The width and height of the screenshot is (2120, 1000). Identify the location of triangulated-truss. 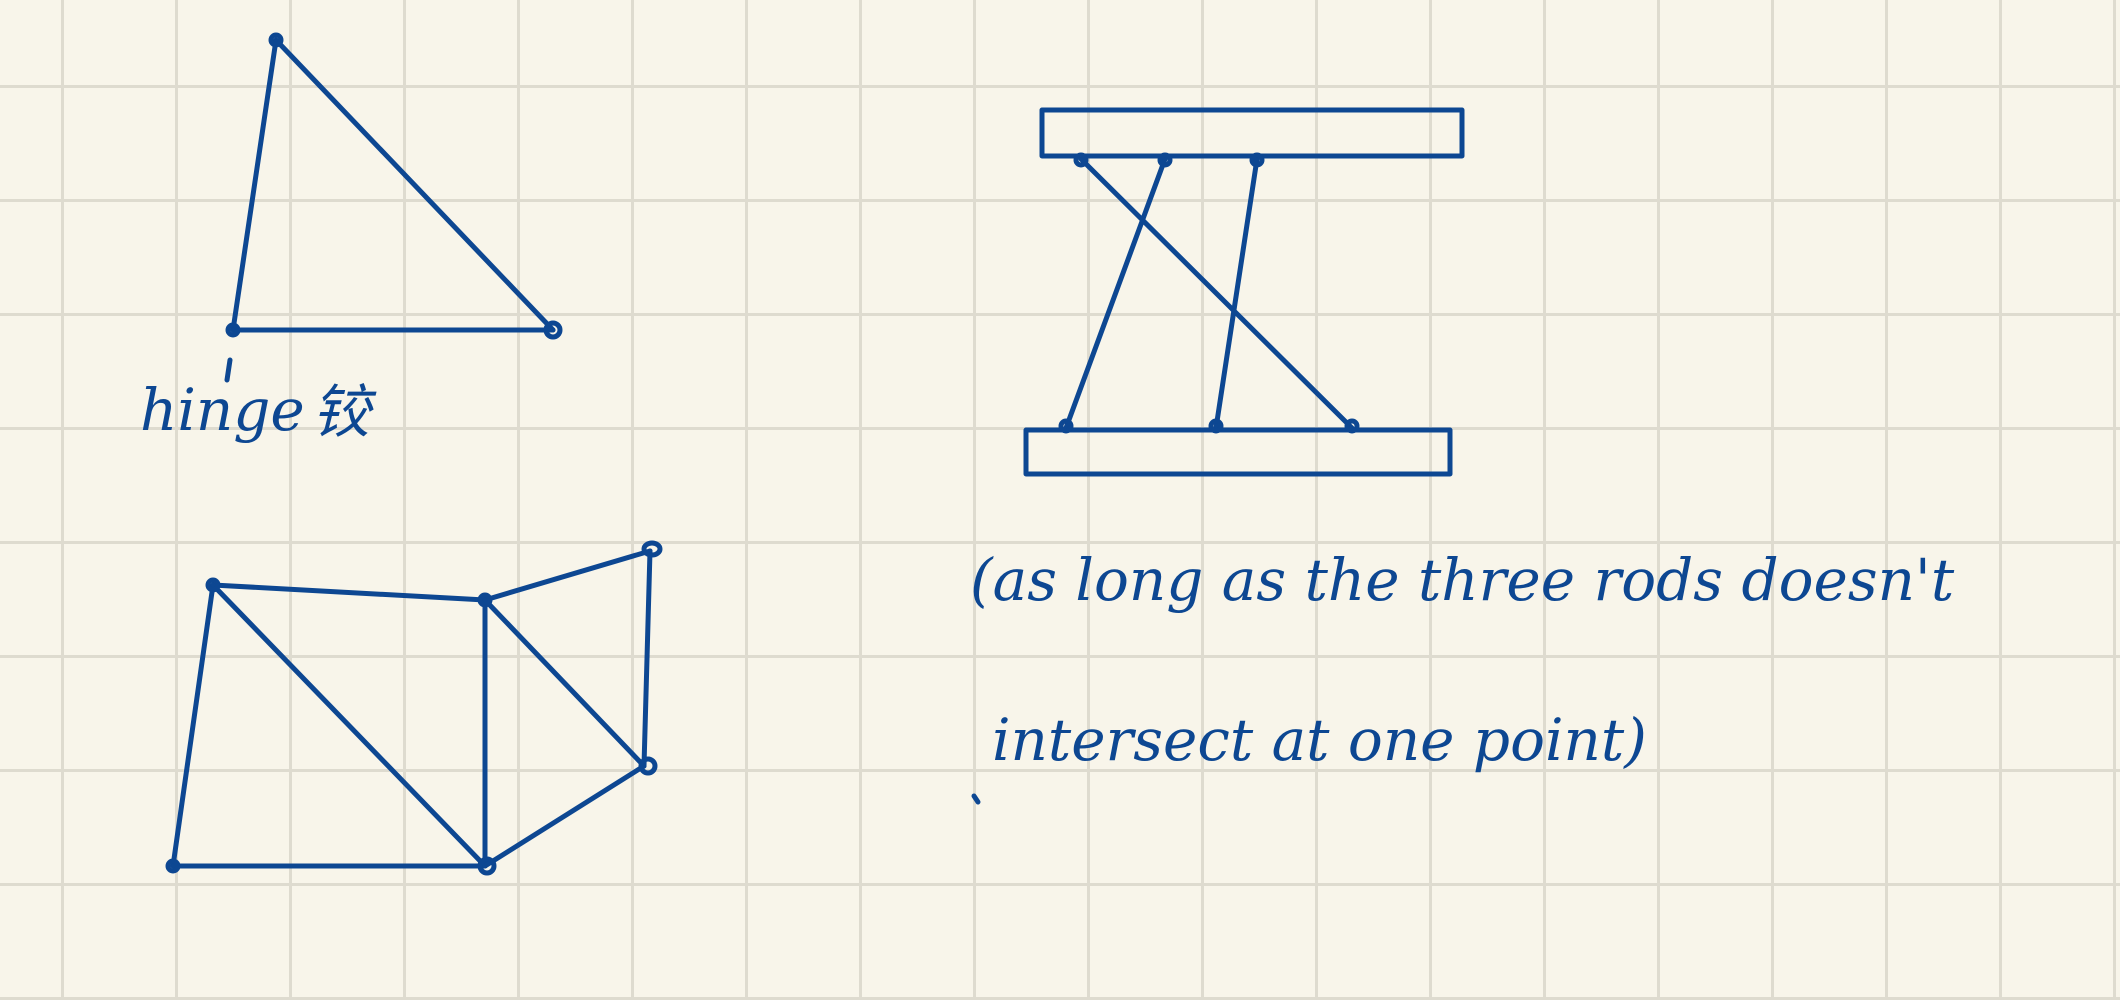
(414, 708).